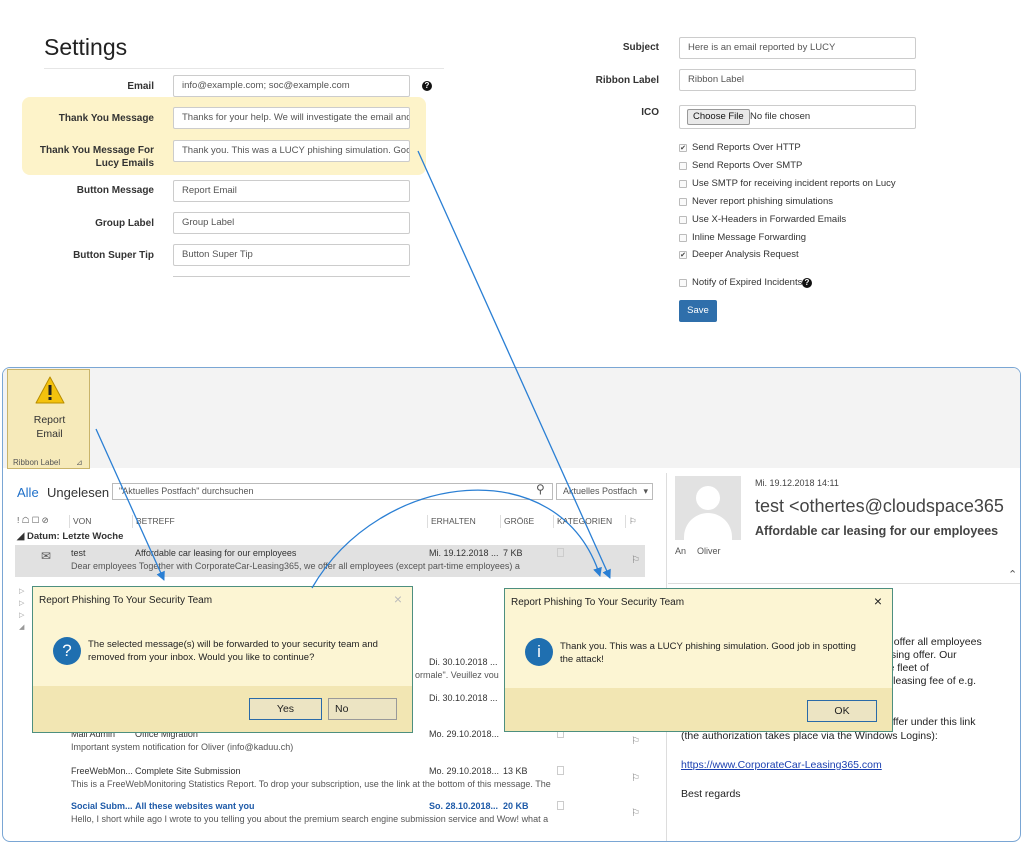 The height and width of the screenshot is (847, 1024). What do you see at coordinates (511, 418) in the screenshot?
I see `ribbon: Report Email Ribbon Label ⊿` at bounding box center [511, 418].